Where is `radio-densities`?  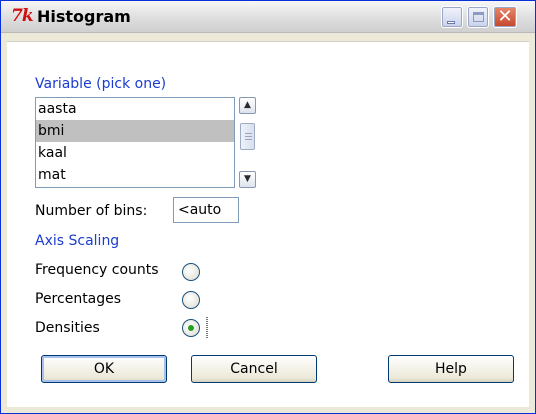 radio-densities is located at coordinates (191, 328).